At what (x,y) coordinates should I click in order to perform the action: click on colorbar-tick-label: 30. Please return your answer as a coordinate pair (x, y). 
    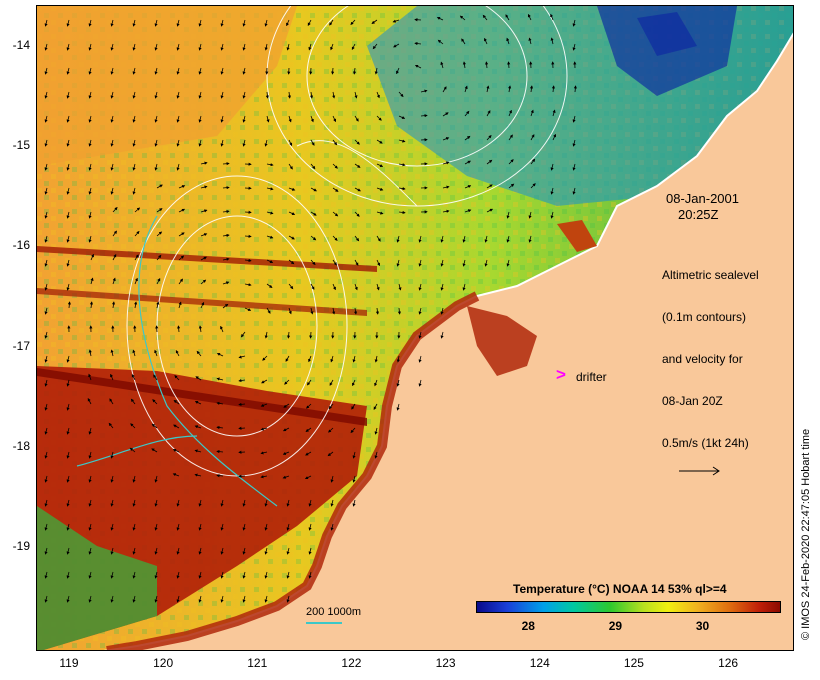
    Looking at the image, I should click on (702, 626).